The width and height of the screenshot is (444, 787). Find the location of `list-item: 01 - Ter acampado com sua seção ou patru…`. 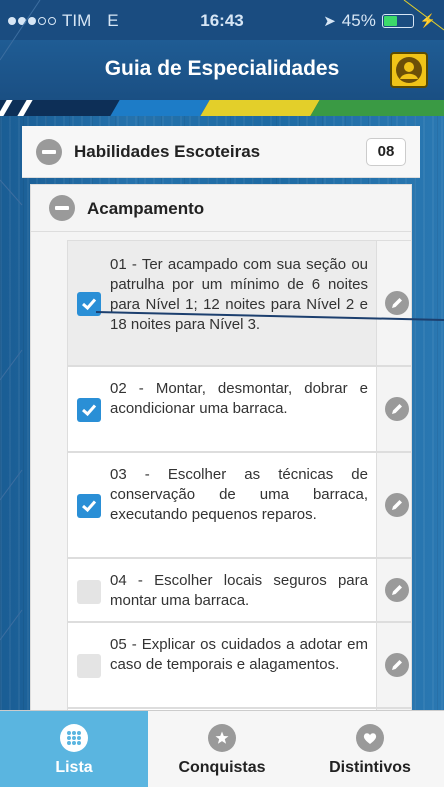

list-item: 01 - Ter acampado com sua seção ou patru… is located at coordinates (222, 303).